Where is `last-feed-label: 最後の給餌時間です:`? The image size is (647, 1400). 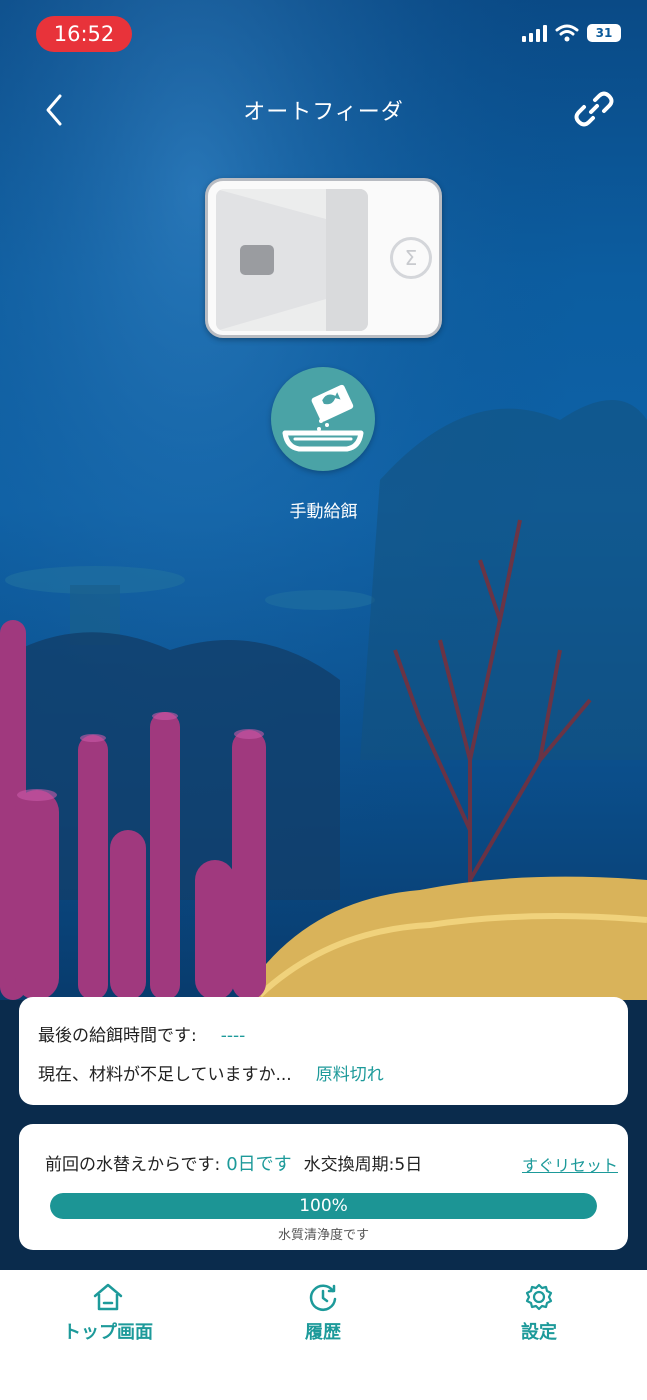
last-feed-label: 最後の給餌時間です: is located at coordinates (117, 1036).